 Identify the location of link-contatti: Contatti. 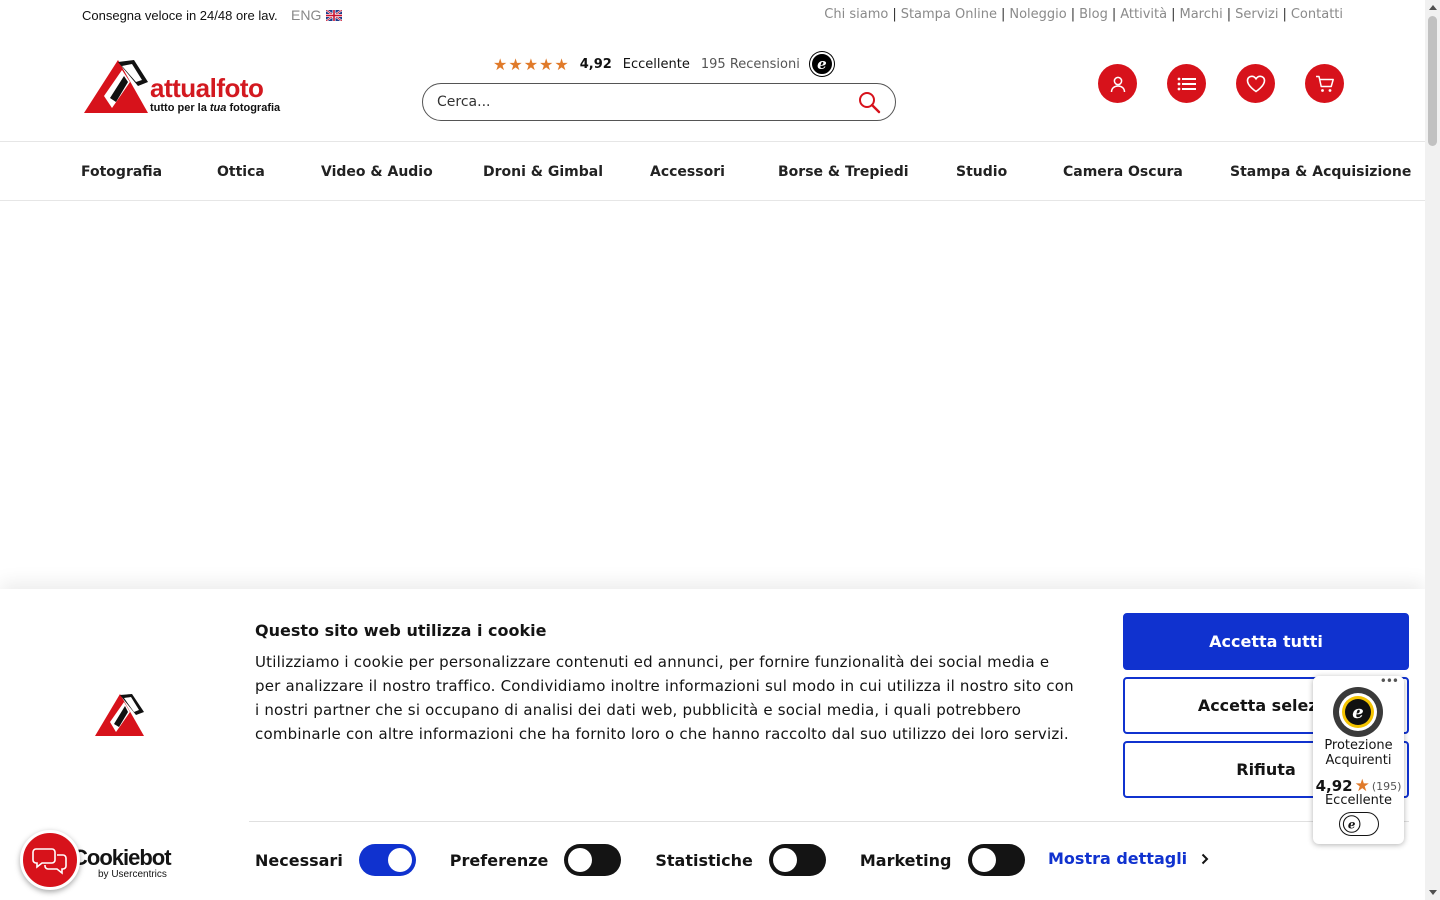
(1317, 14).